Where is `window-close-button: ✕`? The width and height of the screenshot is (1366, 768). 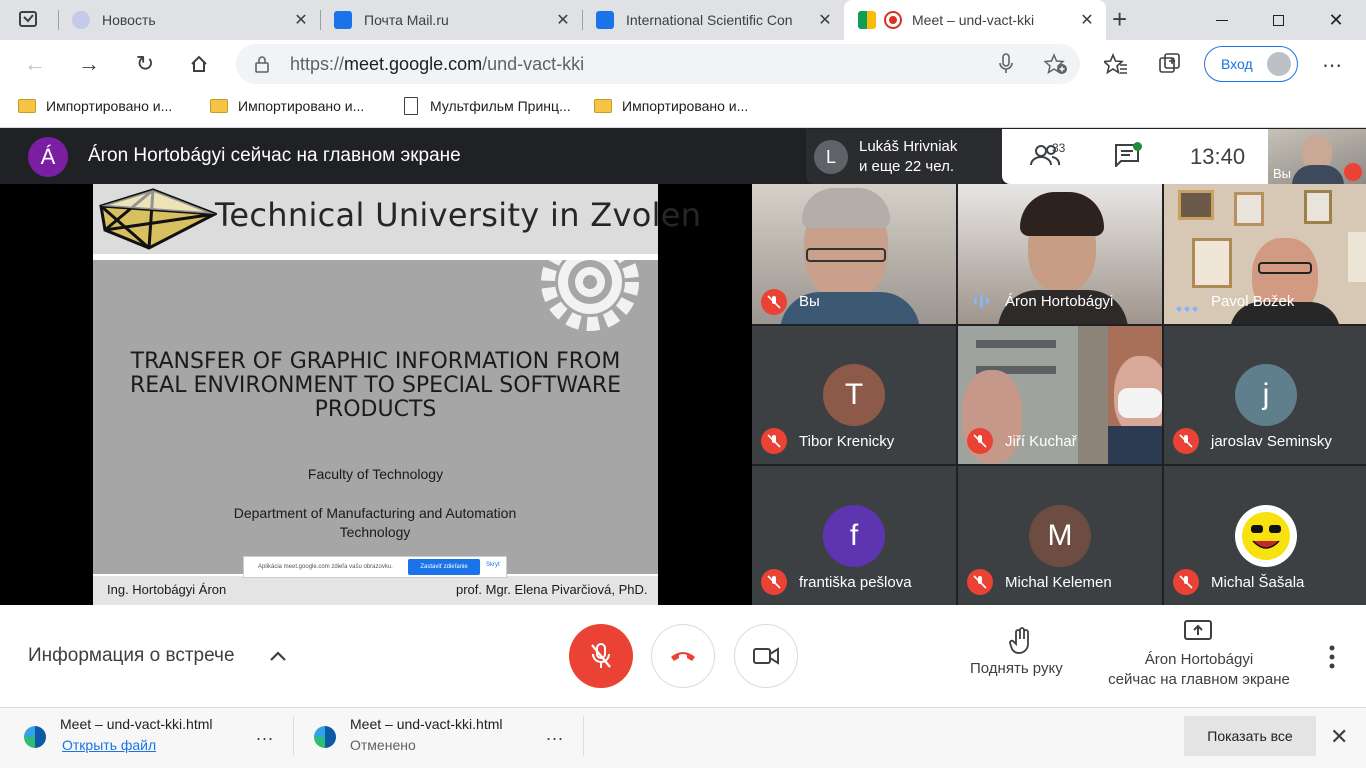 window-close-button: ✕ is located at coordinates (1336, 20).